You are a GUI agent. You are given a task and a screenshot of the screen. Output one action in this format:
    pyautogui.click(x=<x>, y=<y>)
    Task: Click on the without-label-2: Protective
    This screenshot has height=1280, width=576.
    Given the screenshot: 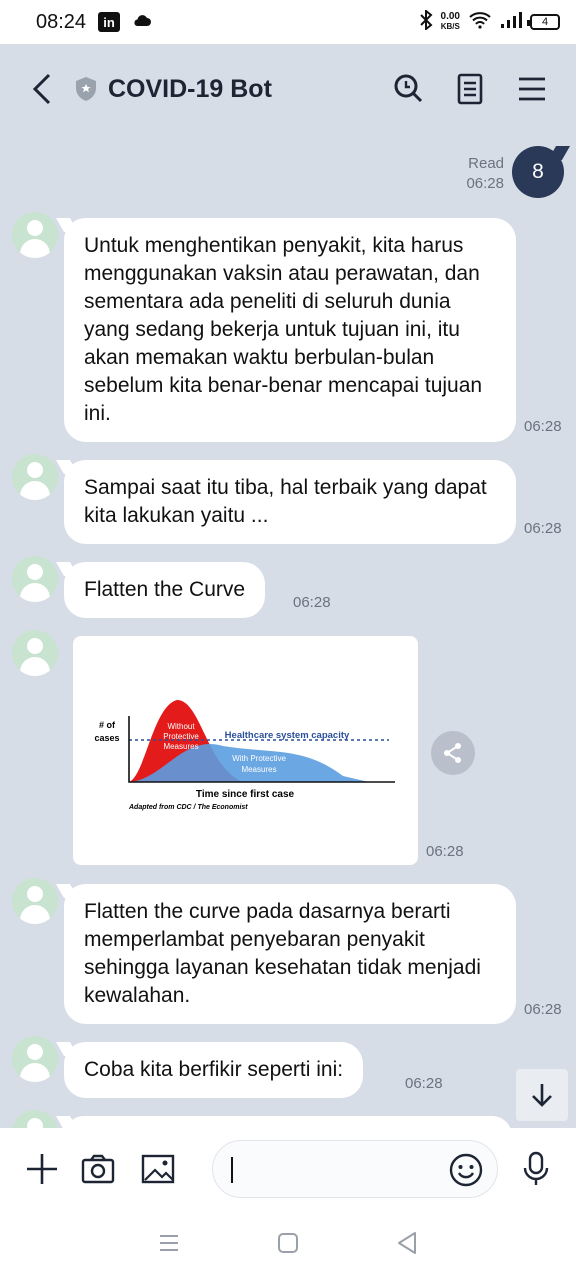 What is the action you would take?
    pyautogui.click(x=181, y=736)
    